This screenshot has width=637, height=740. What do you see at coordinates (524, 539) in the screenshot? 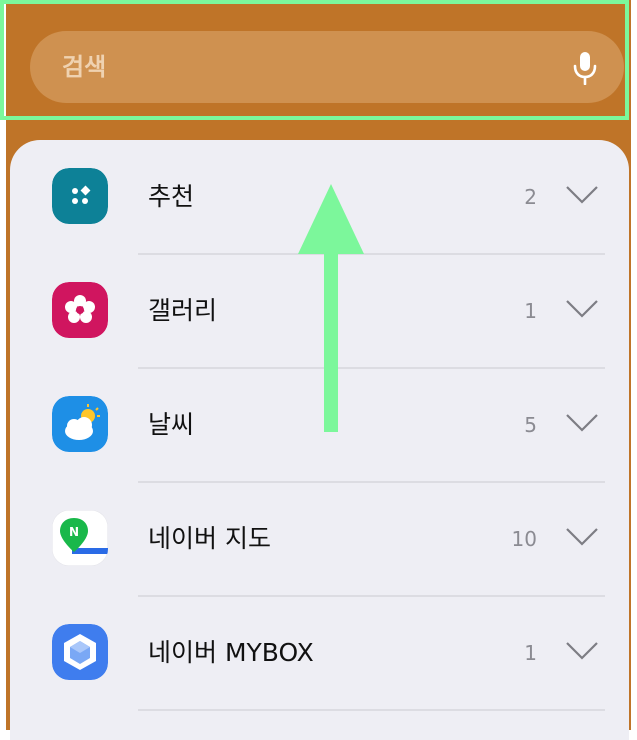
I see `item-count: 10` at bounding box center [524, 539].